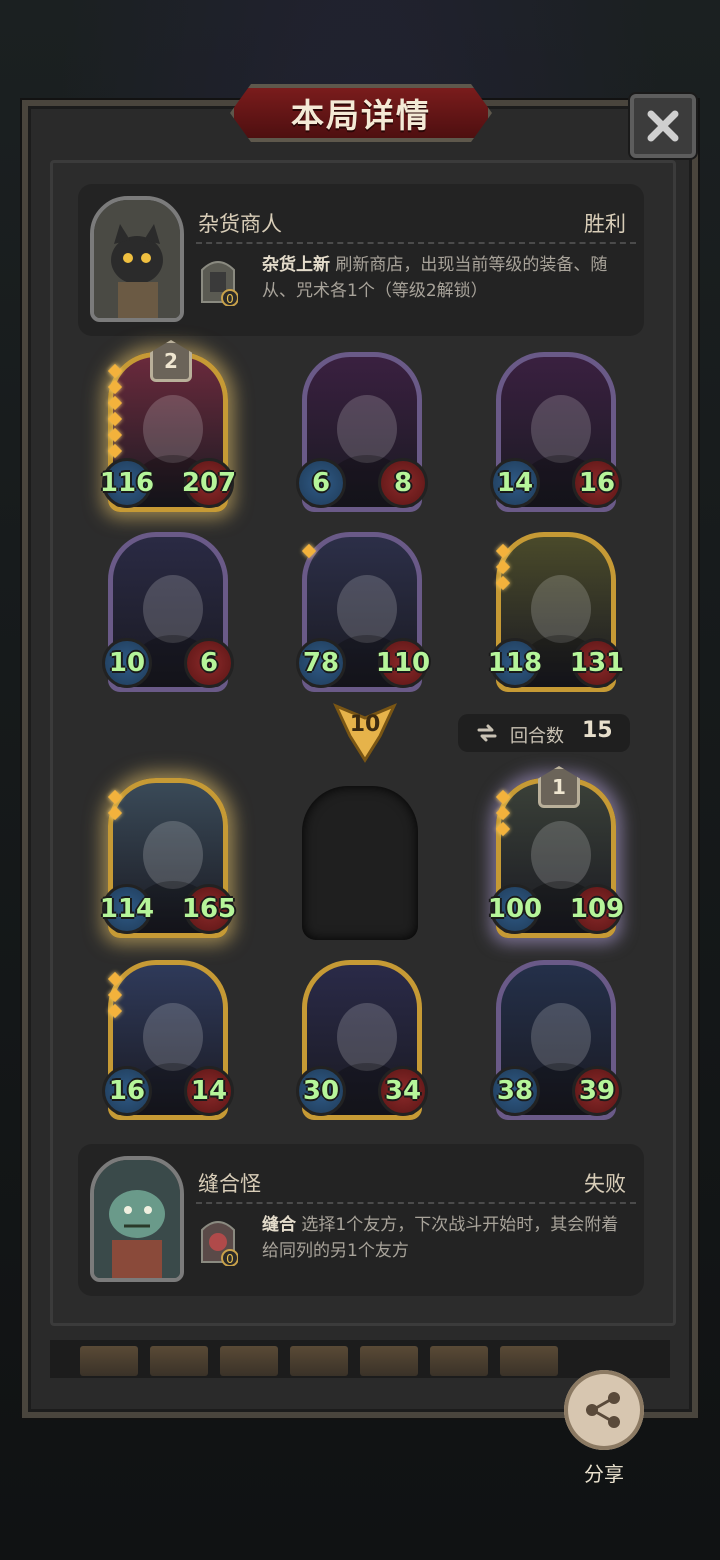  Describe the element at coordinates (168, 1040) in the screenshot. I see `unit-card: 16 14` at that location.